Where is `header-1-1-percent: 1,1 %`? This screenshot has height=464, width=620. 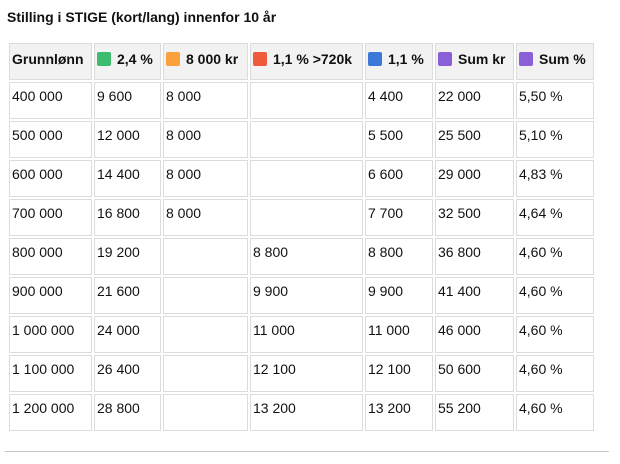
header-1-1-percent: 1,1 % is located at coordinates (399, 61).